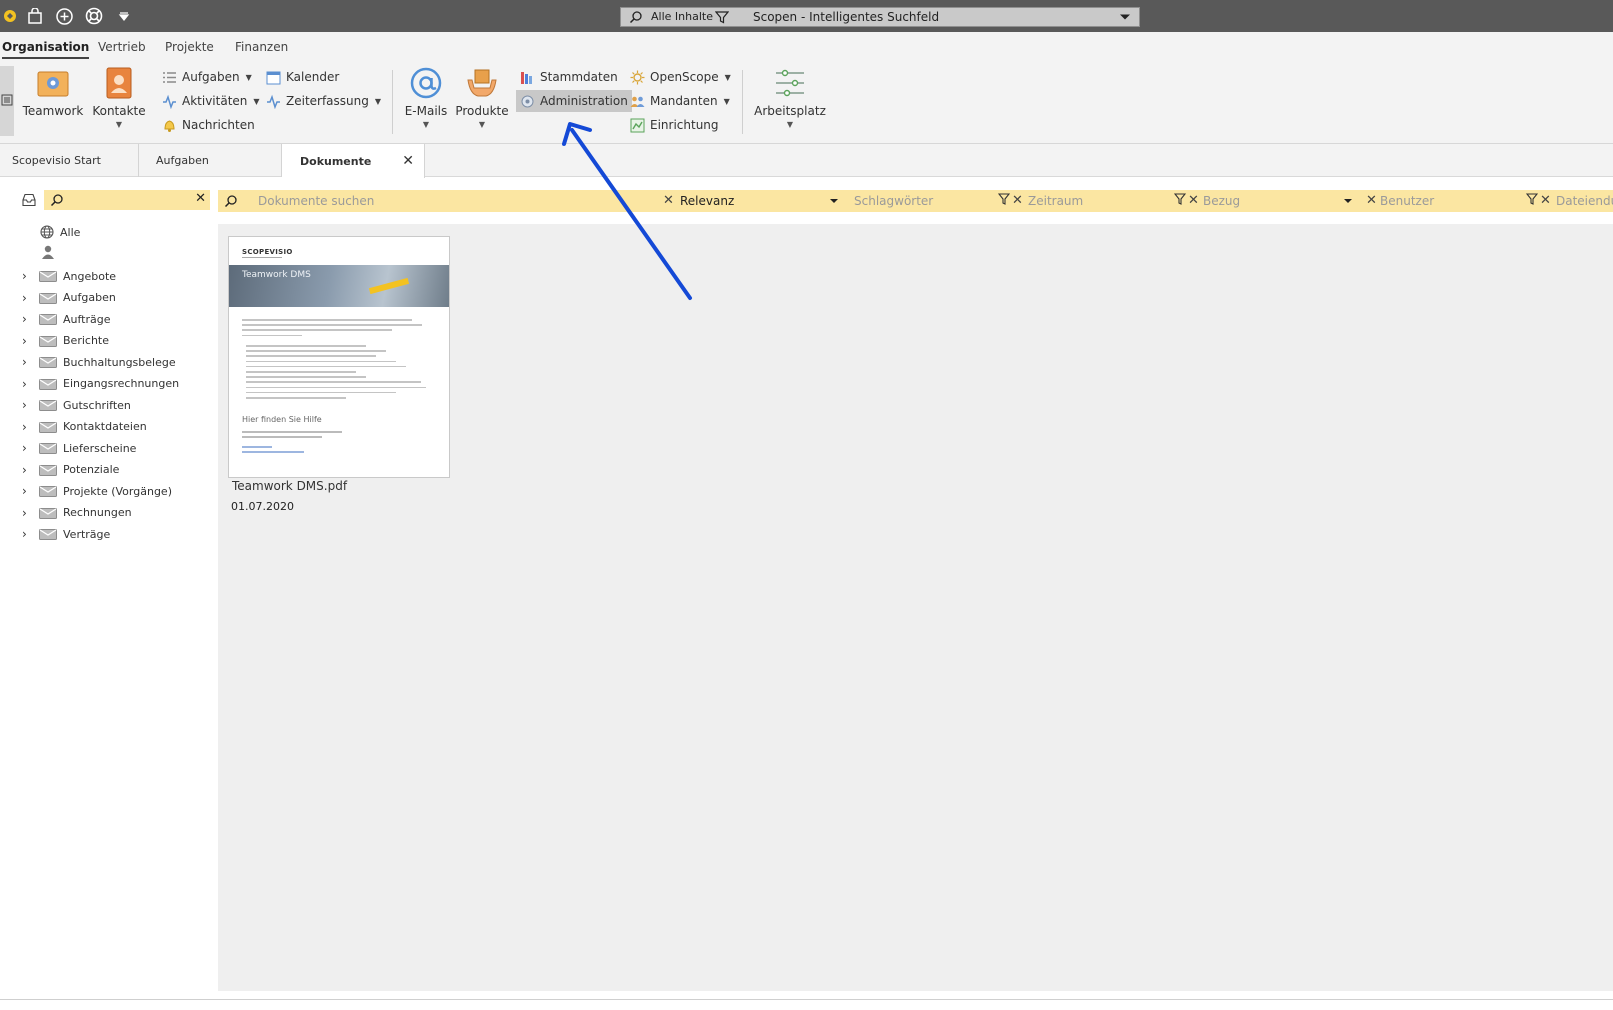 The height and width of the screenshot is (1010, 1613). Describe the element at coordinates (189, 47) in the screenshot. I see `tab-projekte: Projekte` at that location.